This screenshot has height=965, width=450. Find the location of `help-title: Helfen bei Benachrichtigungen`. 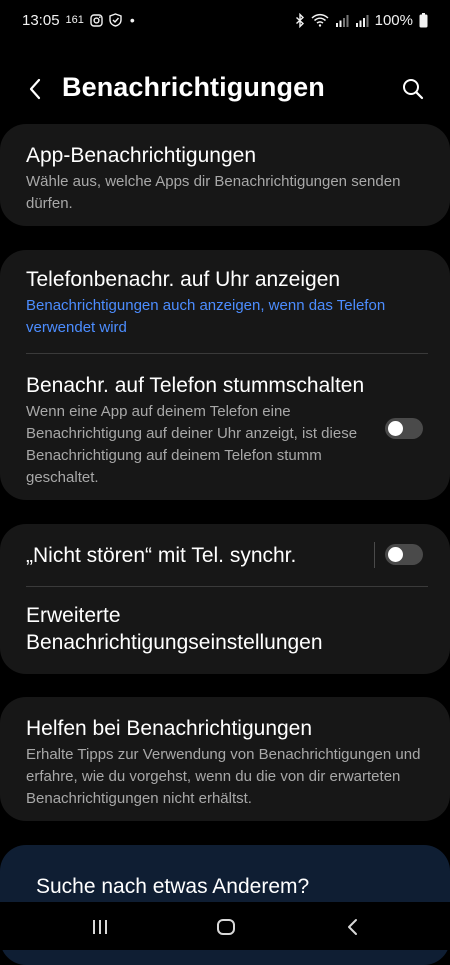

help-title: Helfen bei Benachrichtigungen is located at coordinates (169, 728).